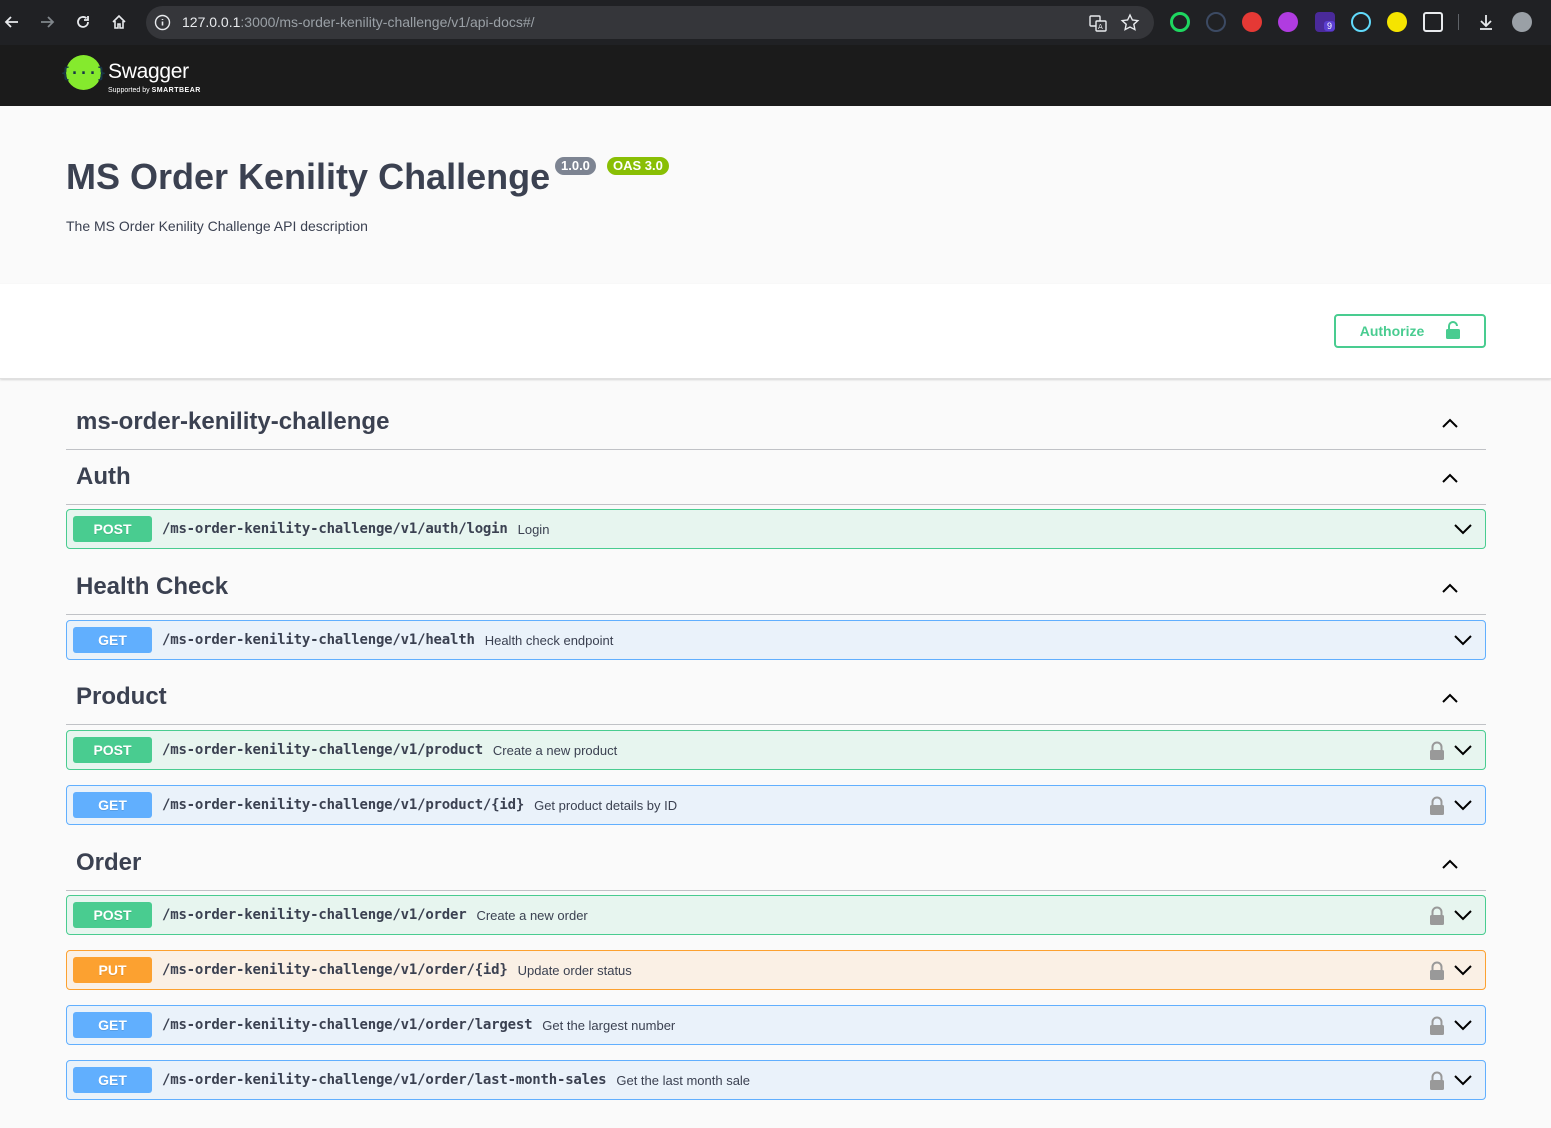 The image size is (1551, 1128). I want to click on method-badge: PUT, so click(112, 970).